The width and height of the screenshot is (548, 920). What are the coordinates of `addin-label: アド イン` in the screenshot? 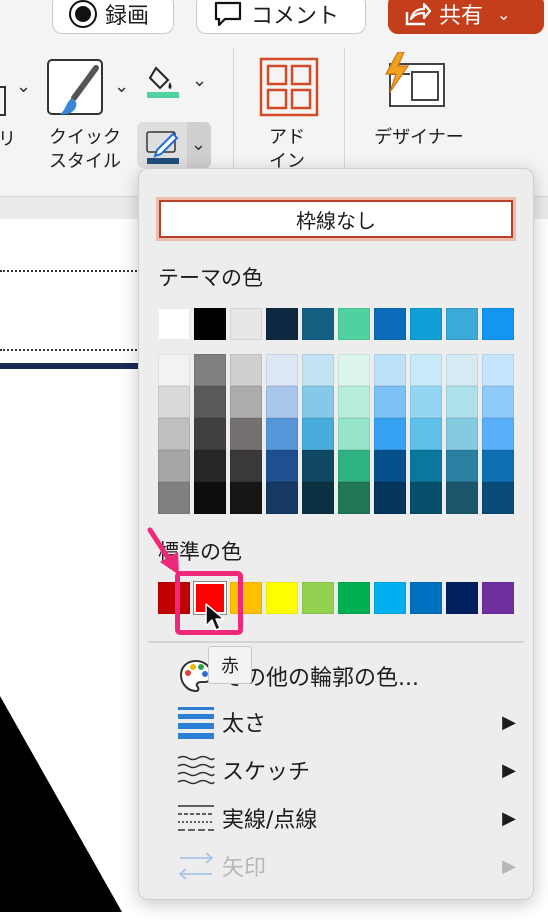 It's located at (287, 149).